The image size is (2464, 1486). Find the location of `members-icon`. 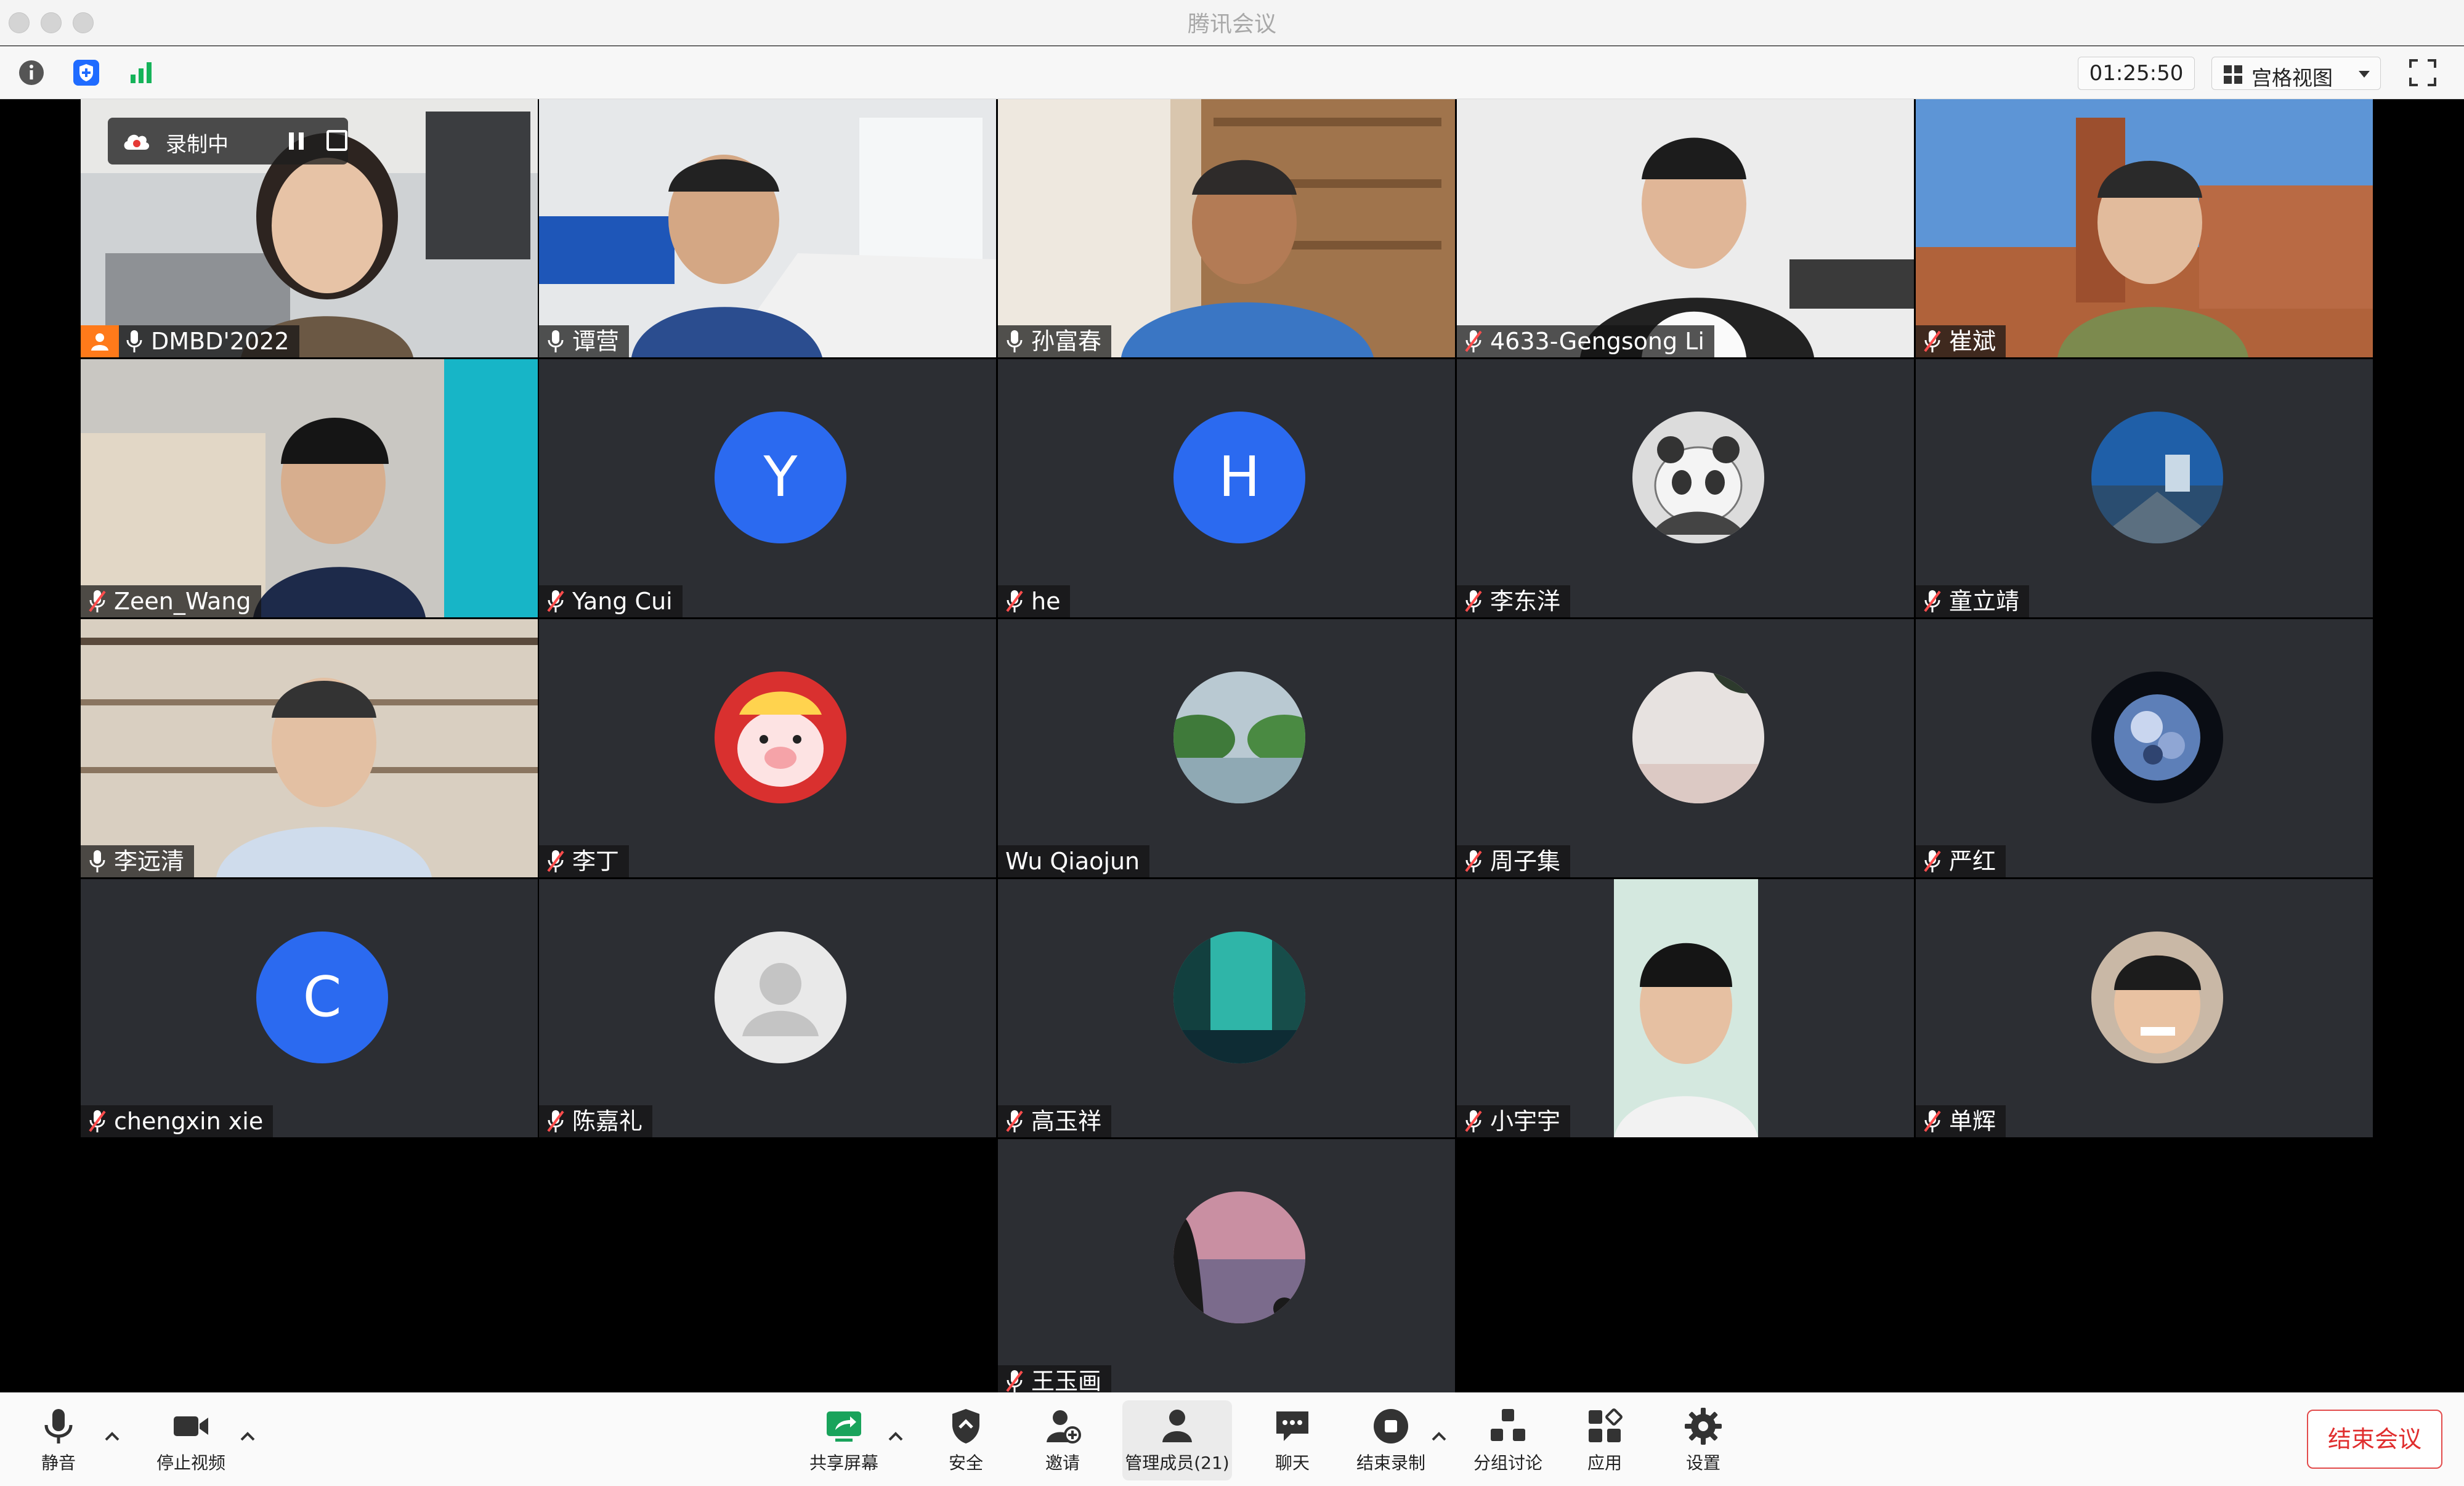

members-icon is located at coordinates (1177, 1426).